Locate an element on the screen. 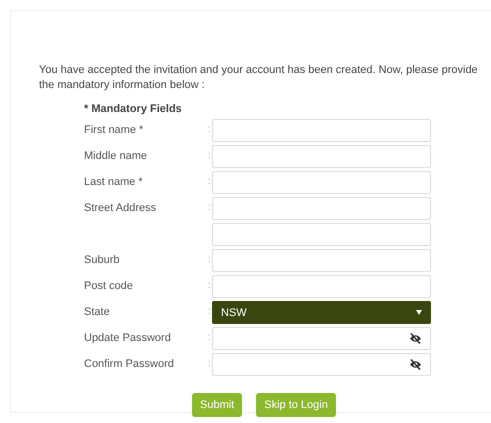 This screenshot has height=423, width=491. mandatory-fields-note: * Mandatory Fields is located at coordinates (133, 109).